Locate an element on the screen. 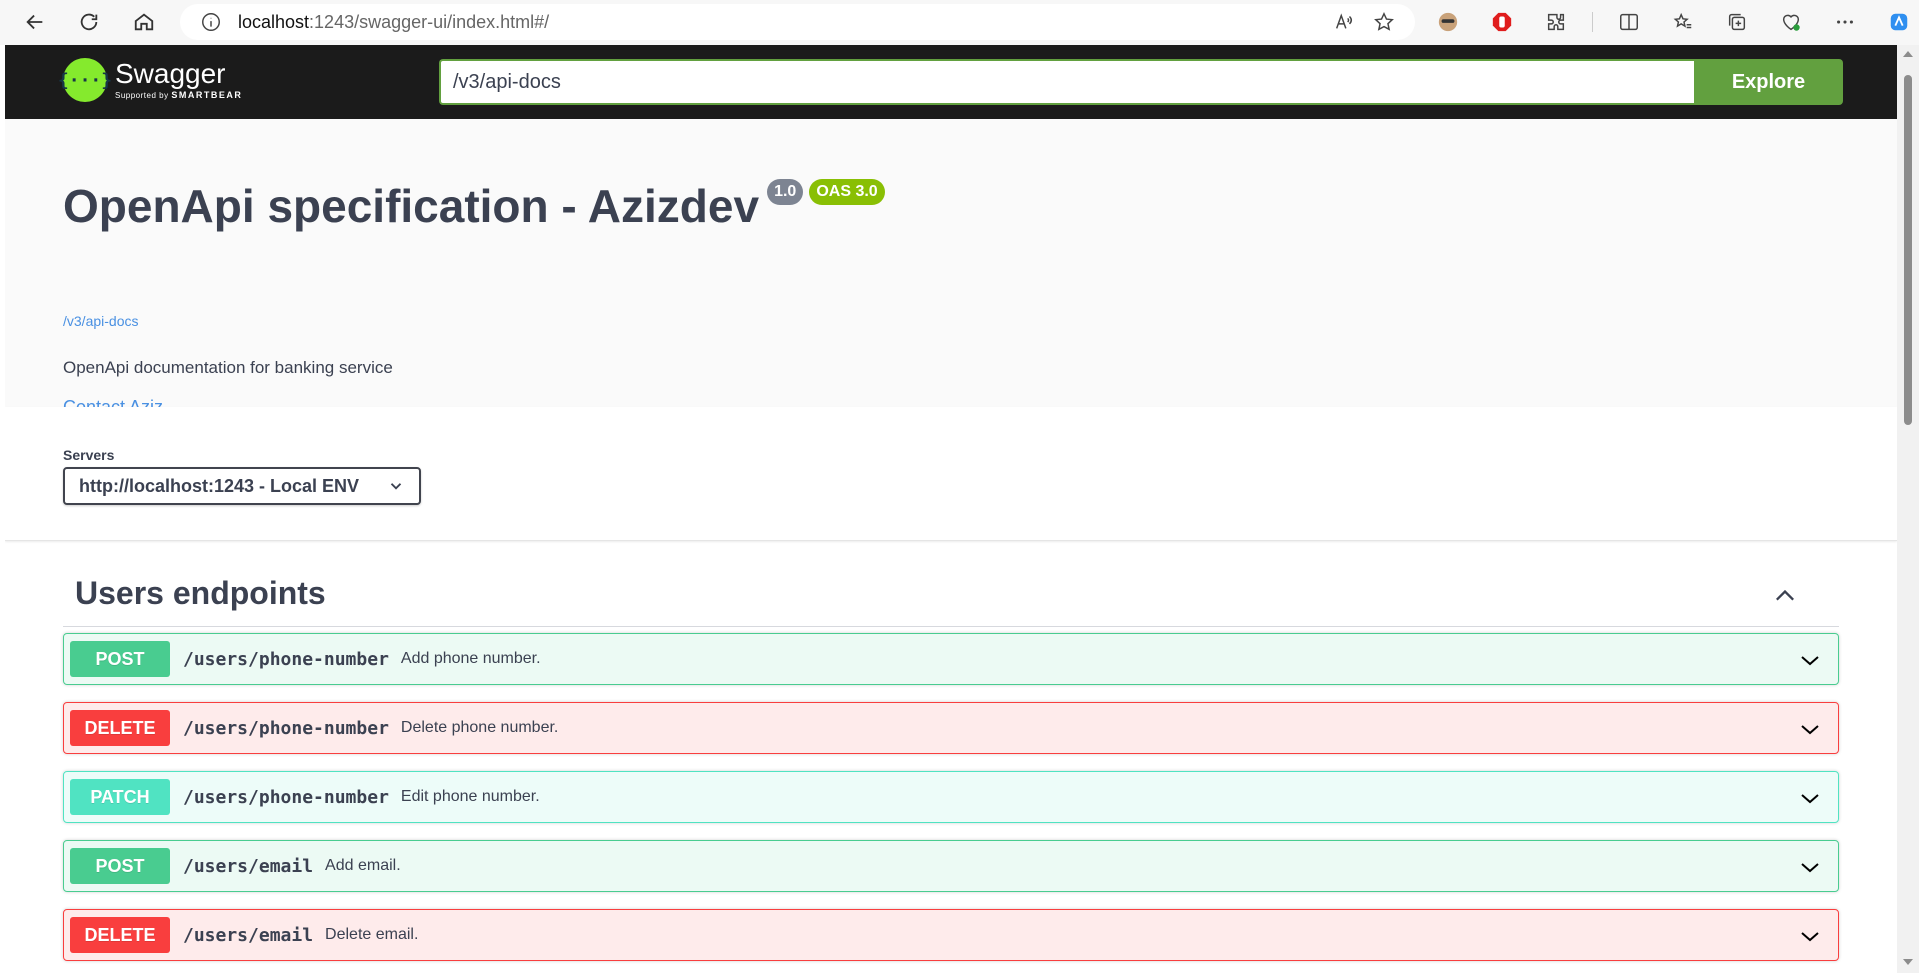  swagger-logo: {···} Swagger Supported by SMARTBEAR is located at coordinates (150, 80).